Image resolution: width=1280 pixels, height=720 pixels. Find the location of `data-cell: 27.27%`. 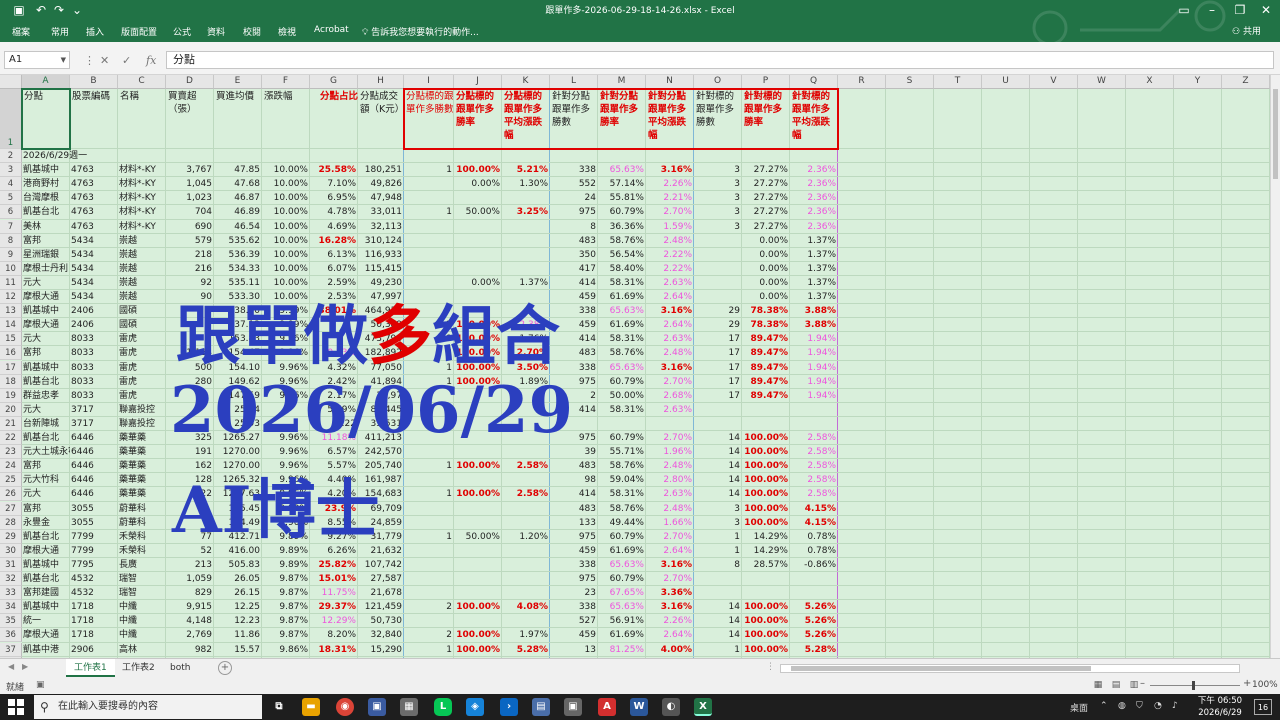

data-cell: 27.27% is located at coordinates (766, 170).